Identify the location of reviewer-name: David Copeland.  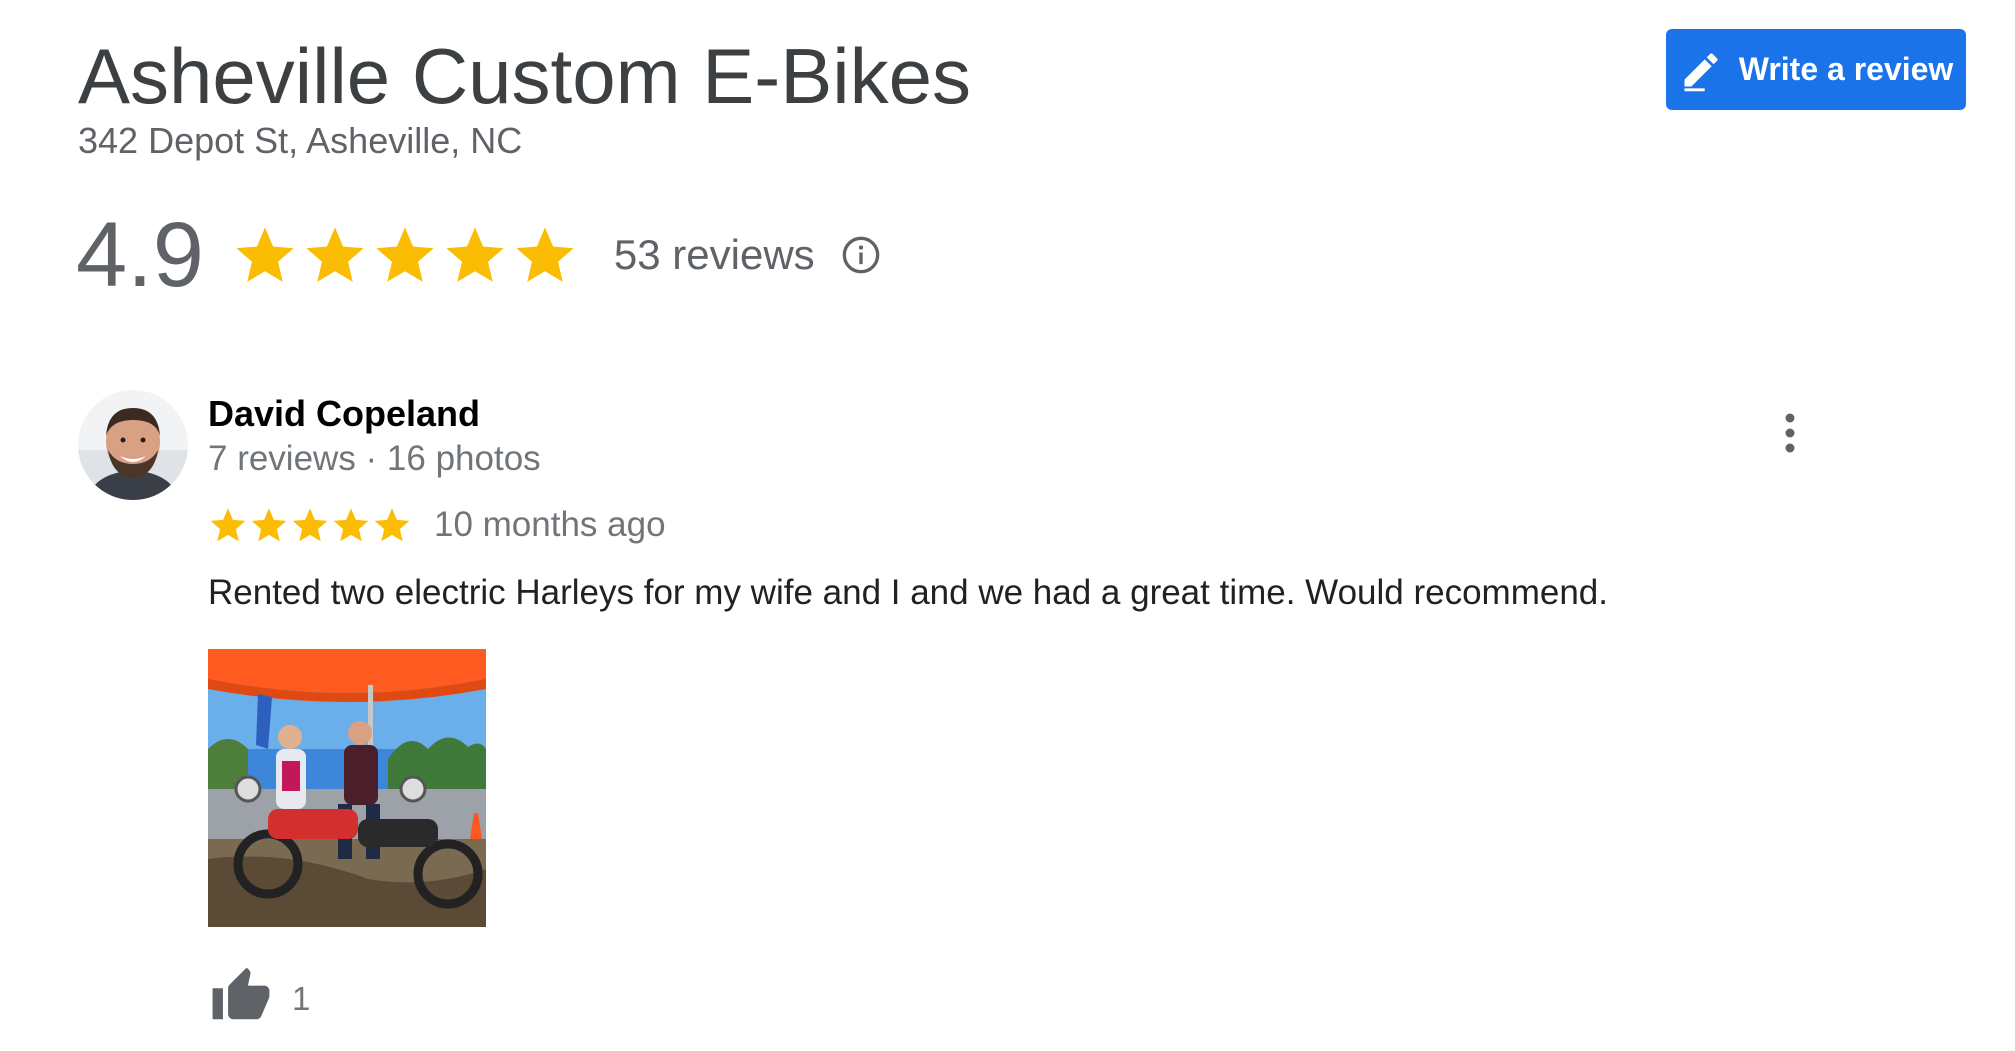
(344, 414).